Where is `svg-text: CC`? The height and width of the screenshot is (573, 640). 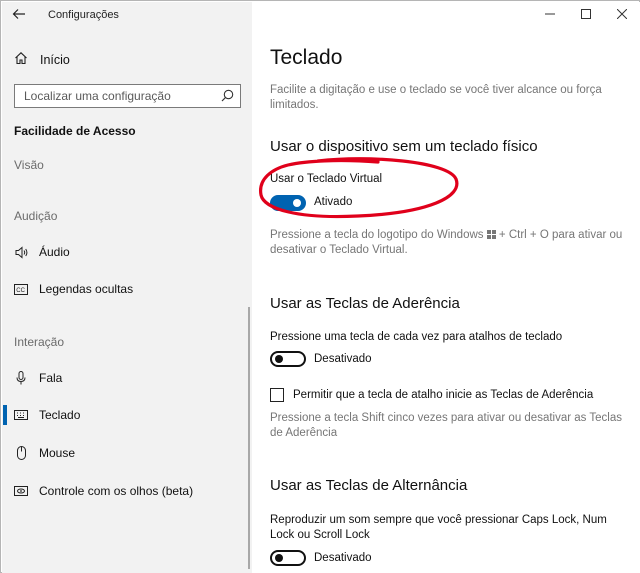 svg-text: CC is located at coordinates (20, 291).